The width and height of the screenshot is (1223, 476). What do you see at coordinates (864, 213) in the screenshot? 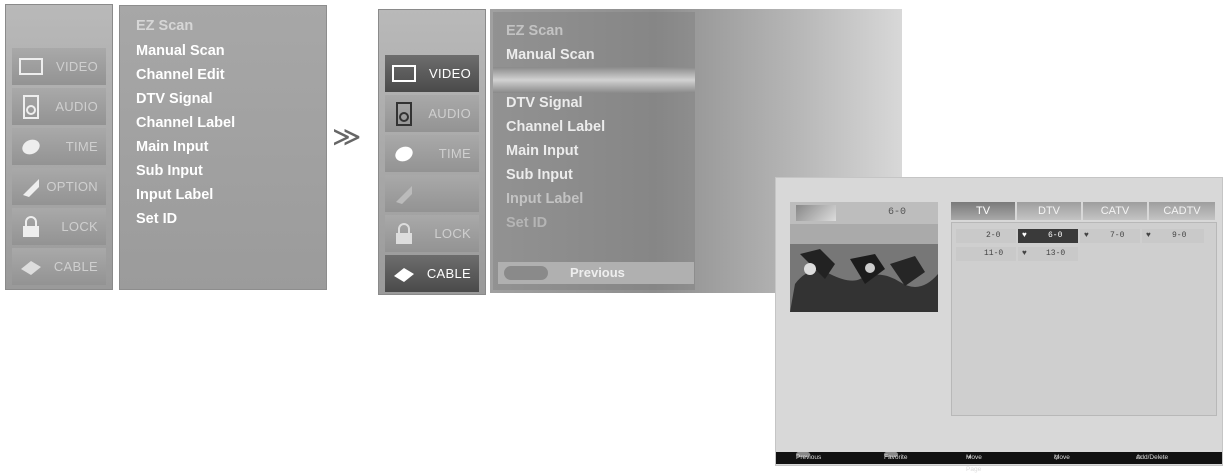
I see `preview-header: 6-0` at bounding box center [864, 213].